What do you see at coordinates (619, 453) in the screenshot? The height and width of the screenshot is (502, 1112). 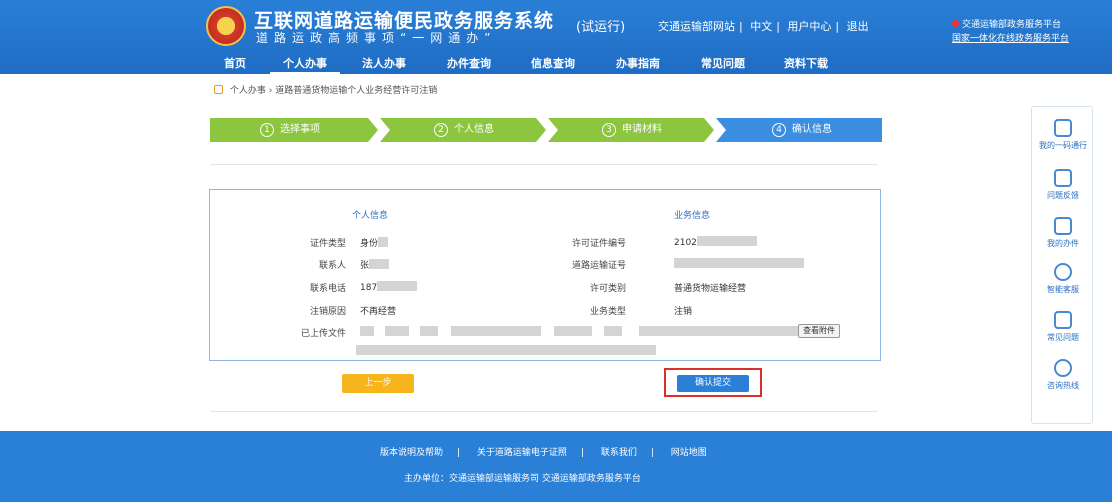 I see `footer-link: 联系我们` at bounding box center [619, 453].